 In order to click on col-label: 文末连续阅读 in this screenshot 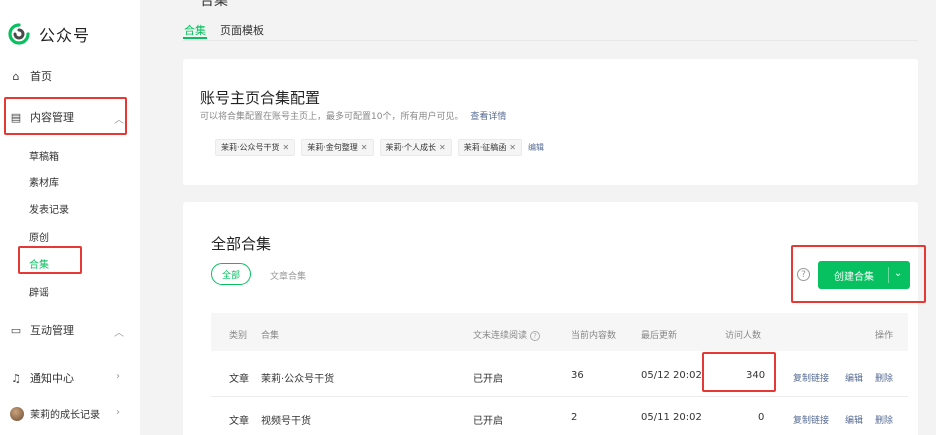, I will do `click(500, 336)`.